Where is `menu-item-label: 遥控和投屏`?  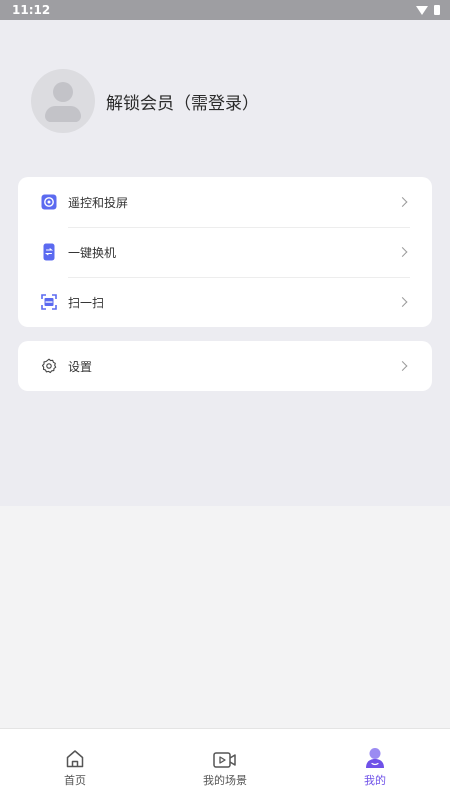 menu-item-label: 遥控和投屏 is located at coordinates (98, 202).